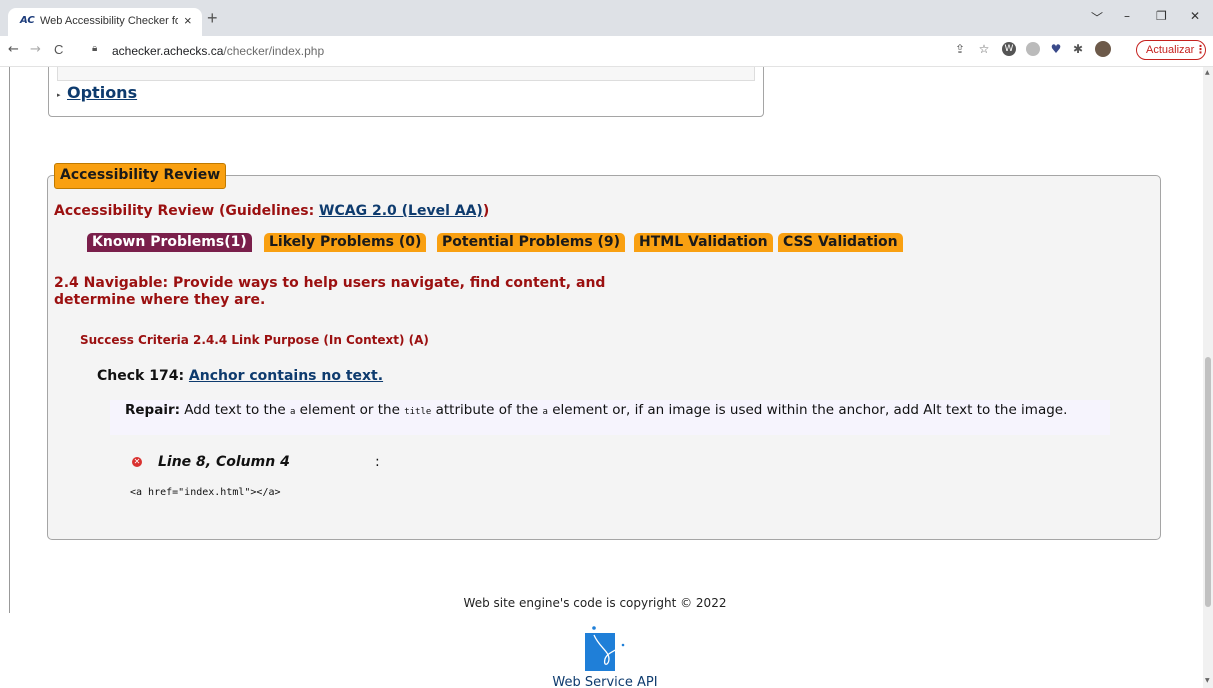 This screenshot has width=1213, height=688. I want to click on heart-extension-icon: ♥, so click(1056, 49).